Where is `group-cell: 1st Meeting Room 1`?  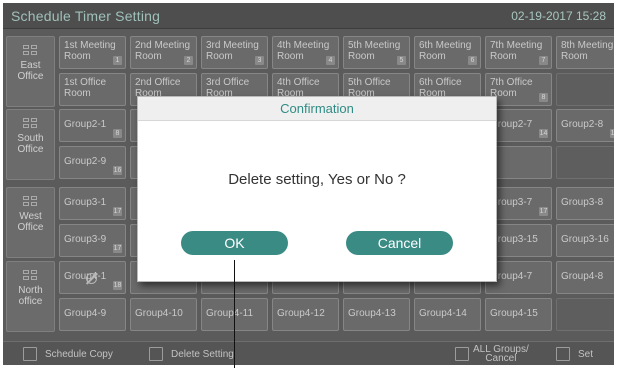 group-cell: 1st Meeting Room 1 is located at coordinates (92, 52).